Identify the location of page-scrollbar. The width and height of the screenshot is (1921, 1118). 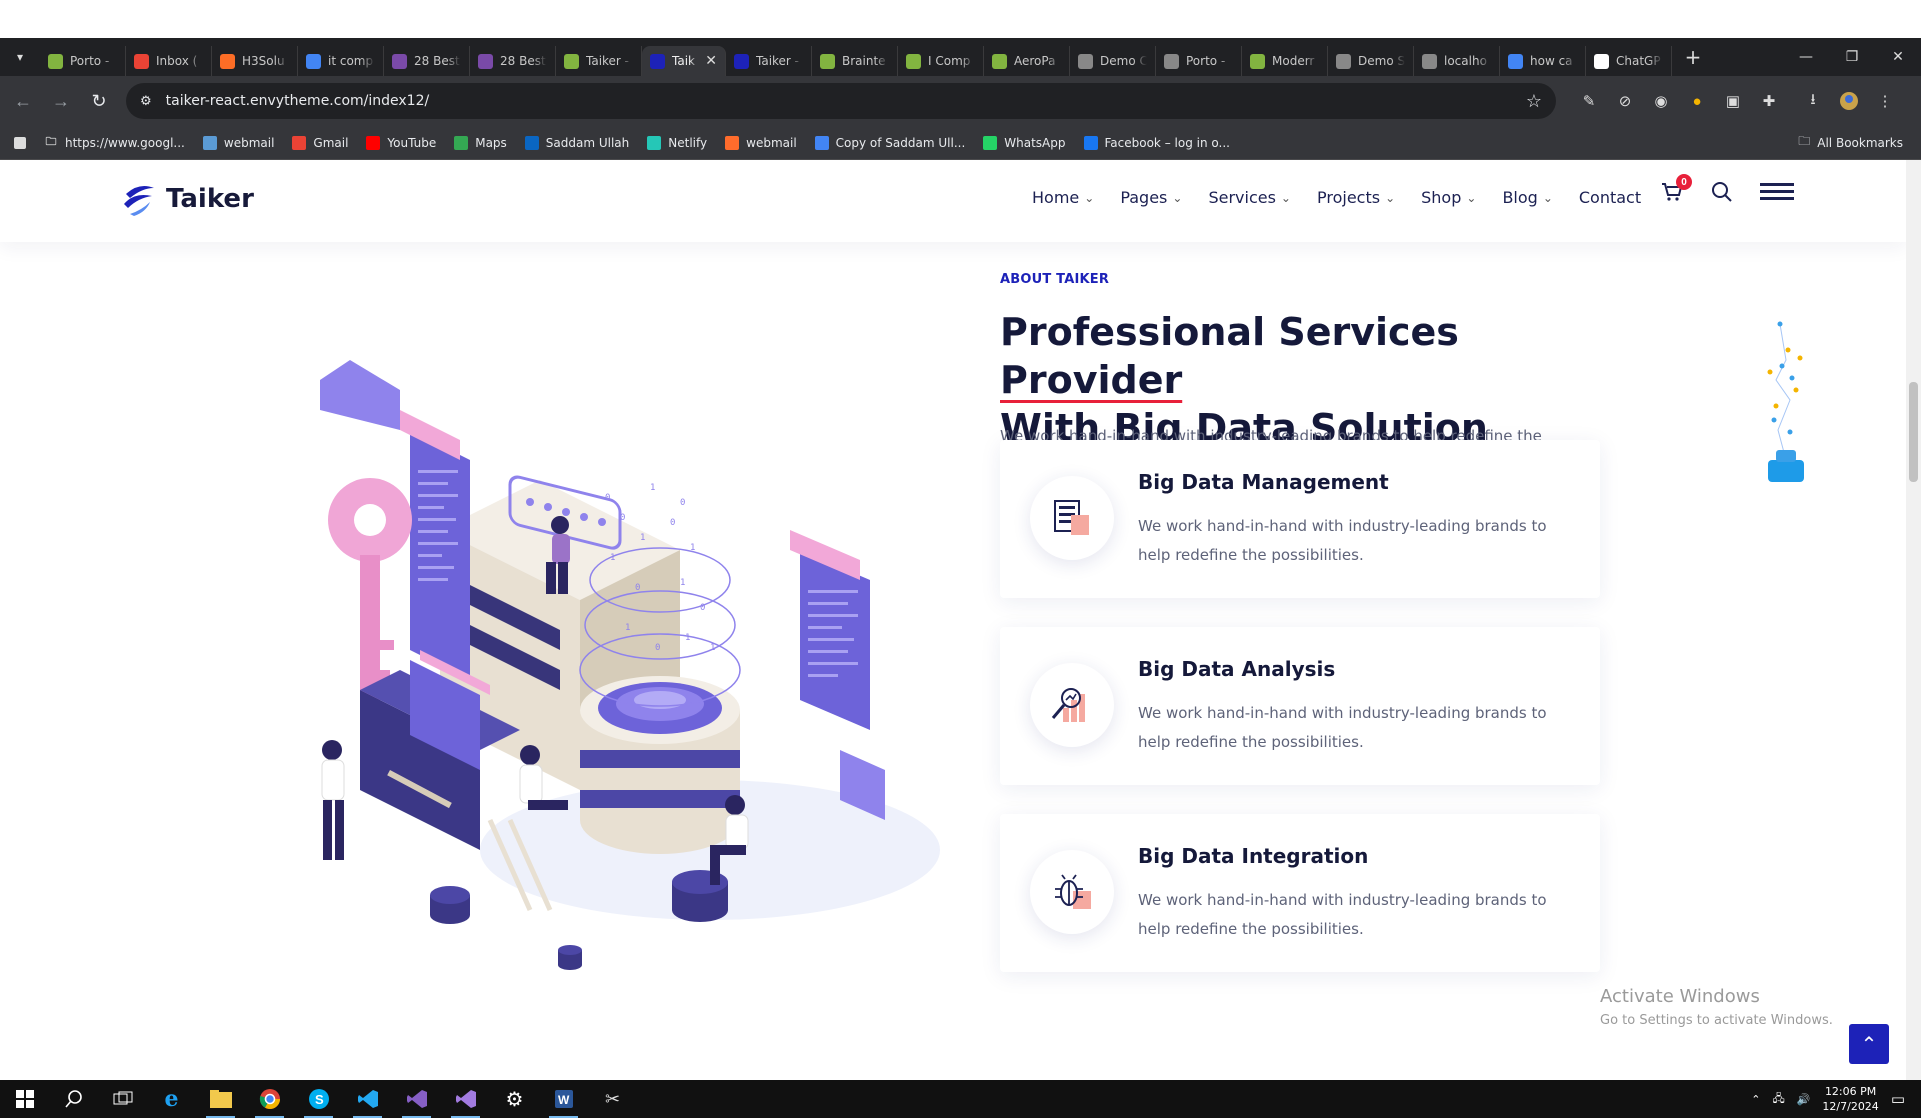
(1913, 620).